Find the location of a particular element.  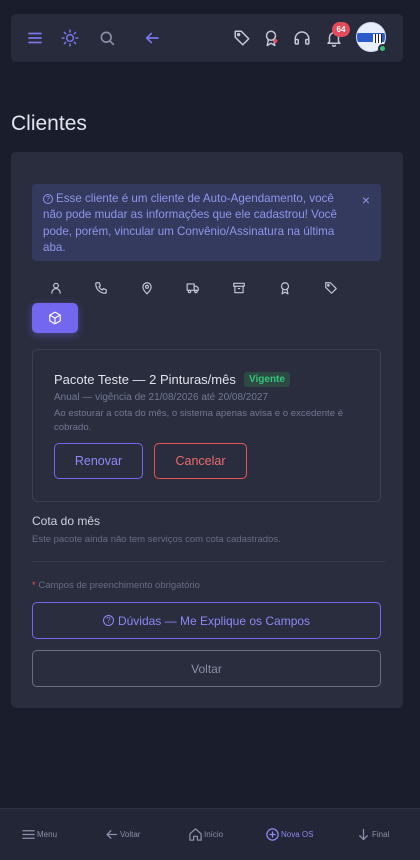

sun-icon is located at coordinates (70, 38).